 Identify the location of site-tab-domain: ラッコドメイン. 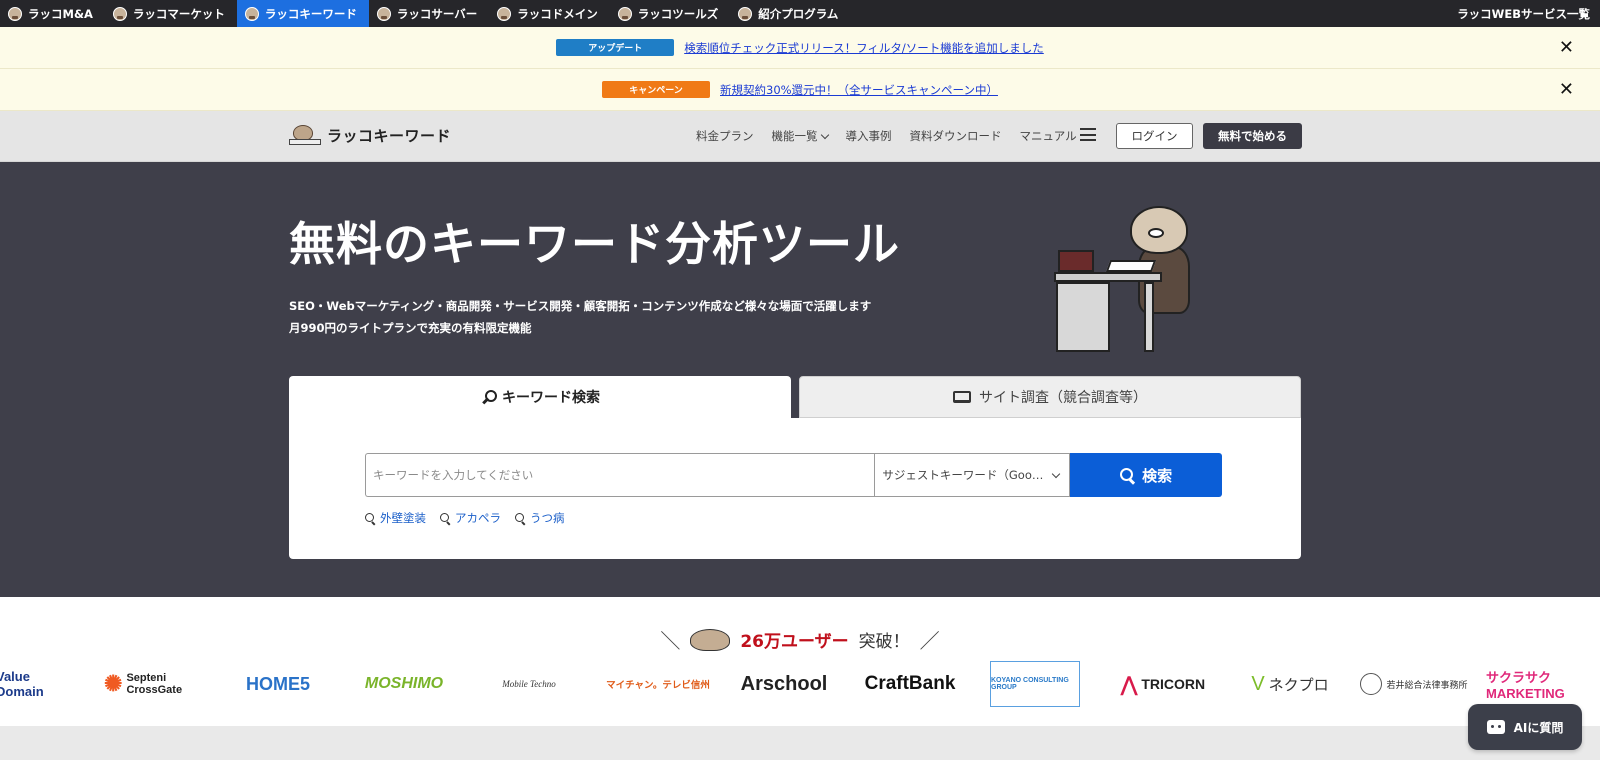
(549, 13).